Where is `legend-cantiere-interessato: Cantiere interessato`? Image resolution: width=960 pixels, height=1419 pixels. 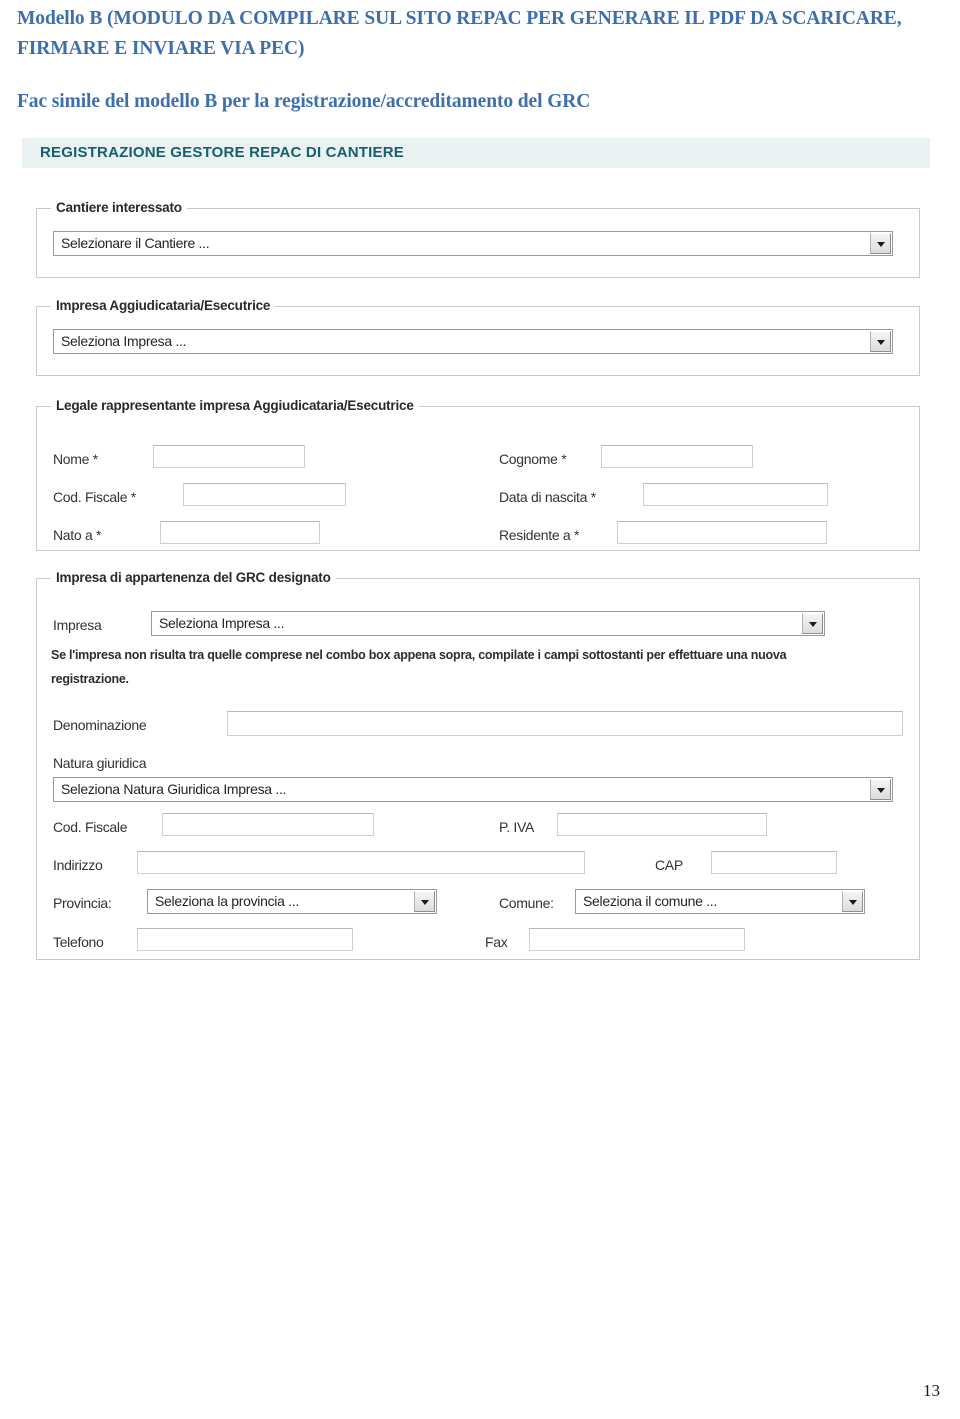
legend-cantiere-interessato: Cantiere interessato is located at coordinates (119, 207).